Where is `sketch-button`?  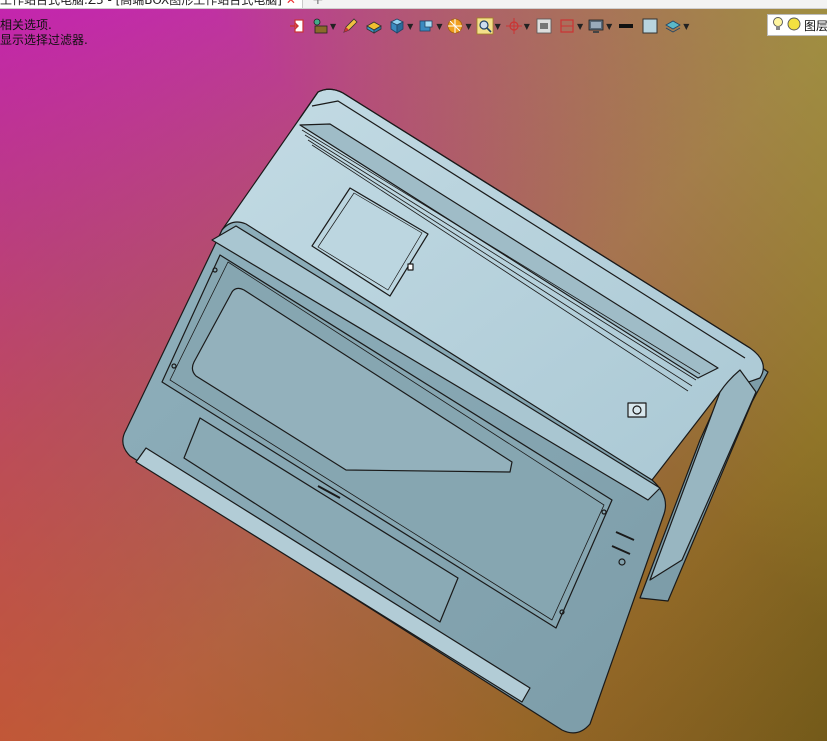 sketch-button is located at coordinates (350, 26).